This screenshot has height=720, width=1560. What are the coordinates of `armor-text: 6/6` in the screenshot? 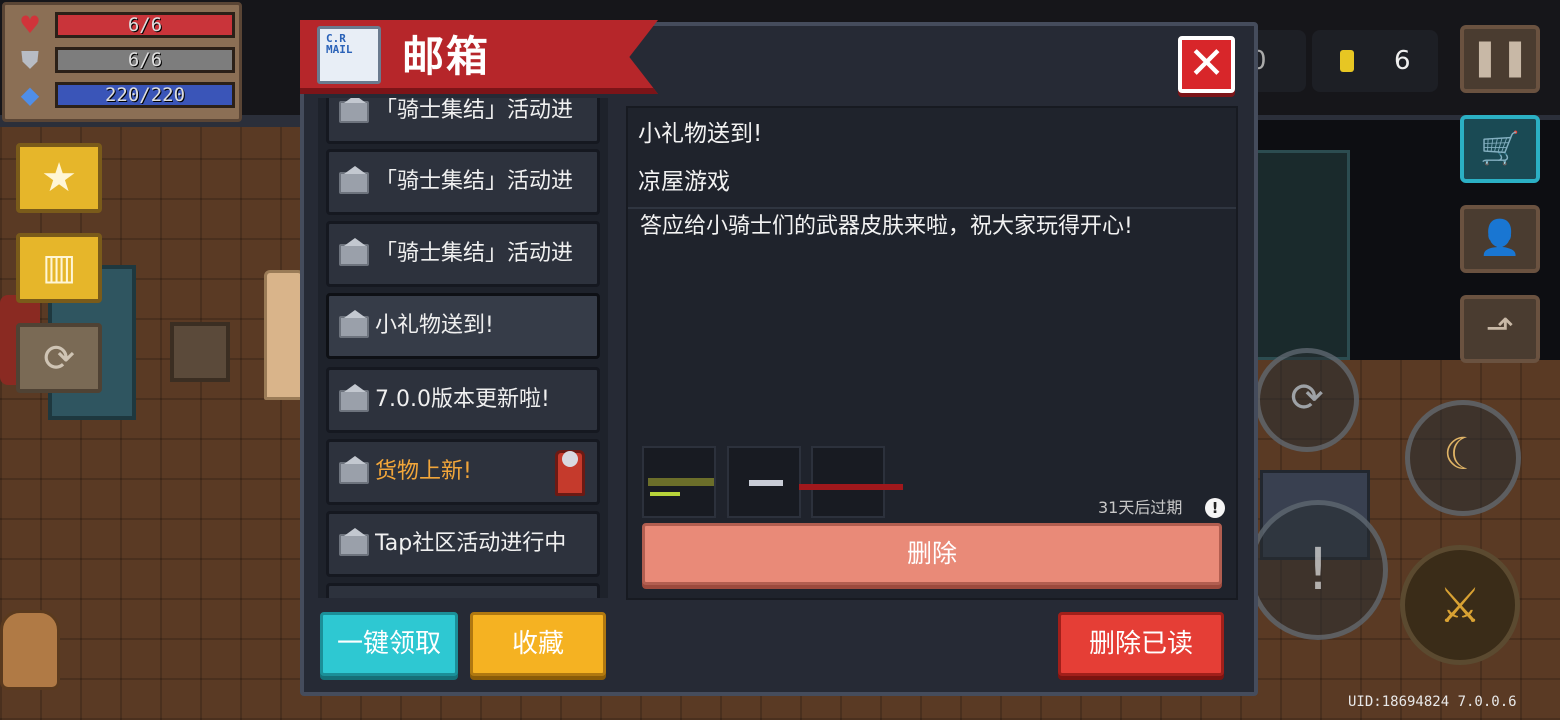 It's located at (145, 60).